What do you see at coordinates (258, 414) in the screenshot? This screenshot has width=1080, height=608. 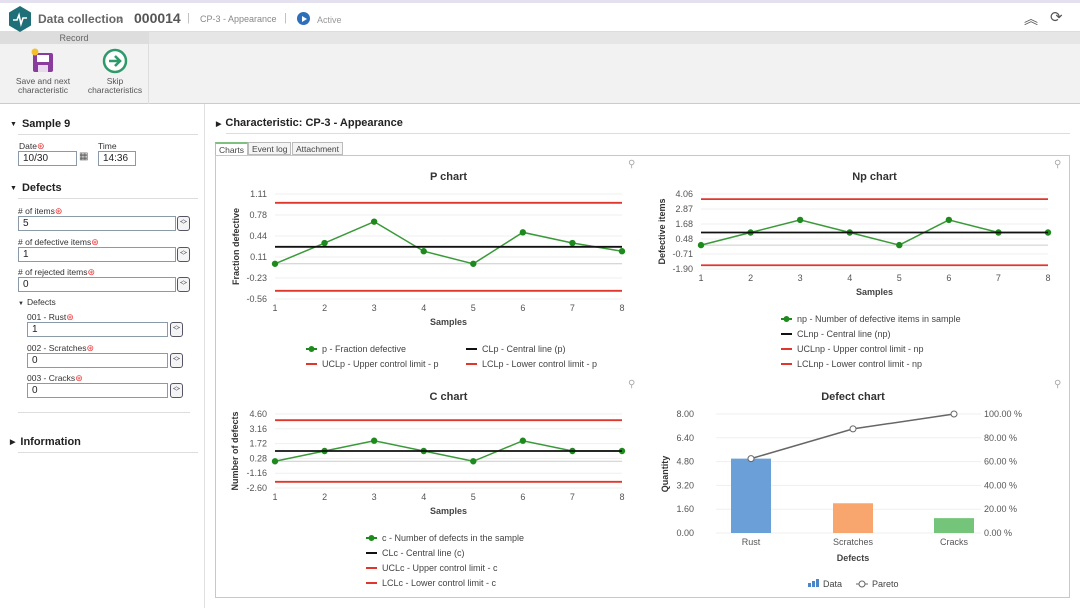 I see `y-tick-label: 4.60` at bounding box center [258, 414].